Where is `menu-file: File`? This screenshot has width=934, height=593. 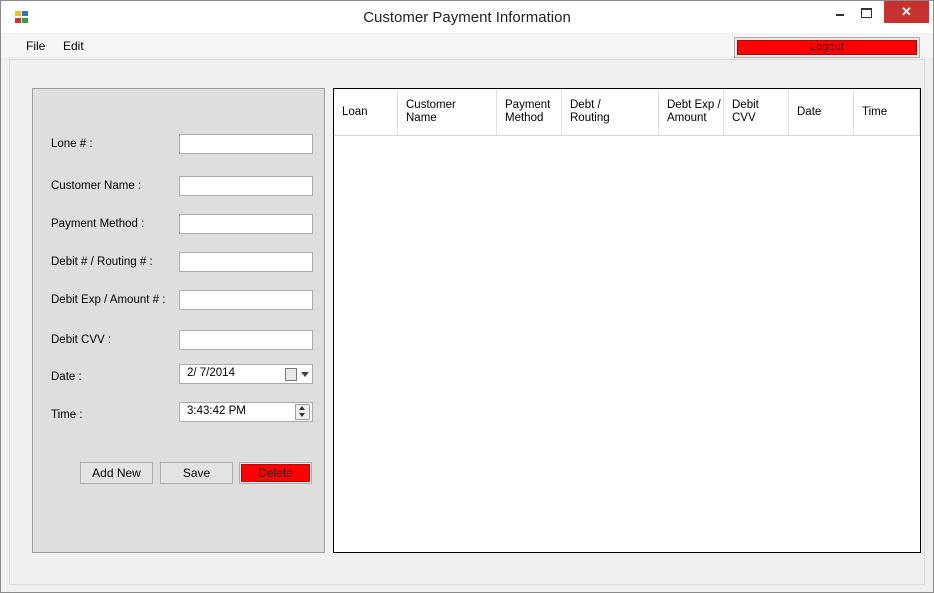
menu-file: File is located at coordinates (35, 46).